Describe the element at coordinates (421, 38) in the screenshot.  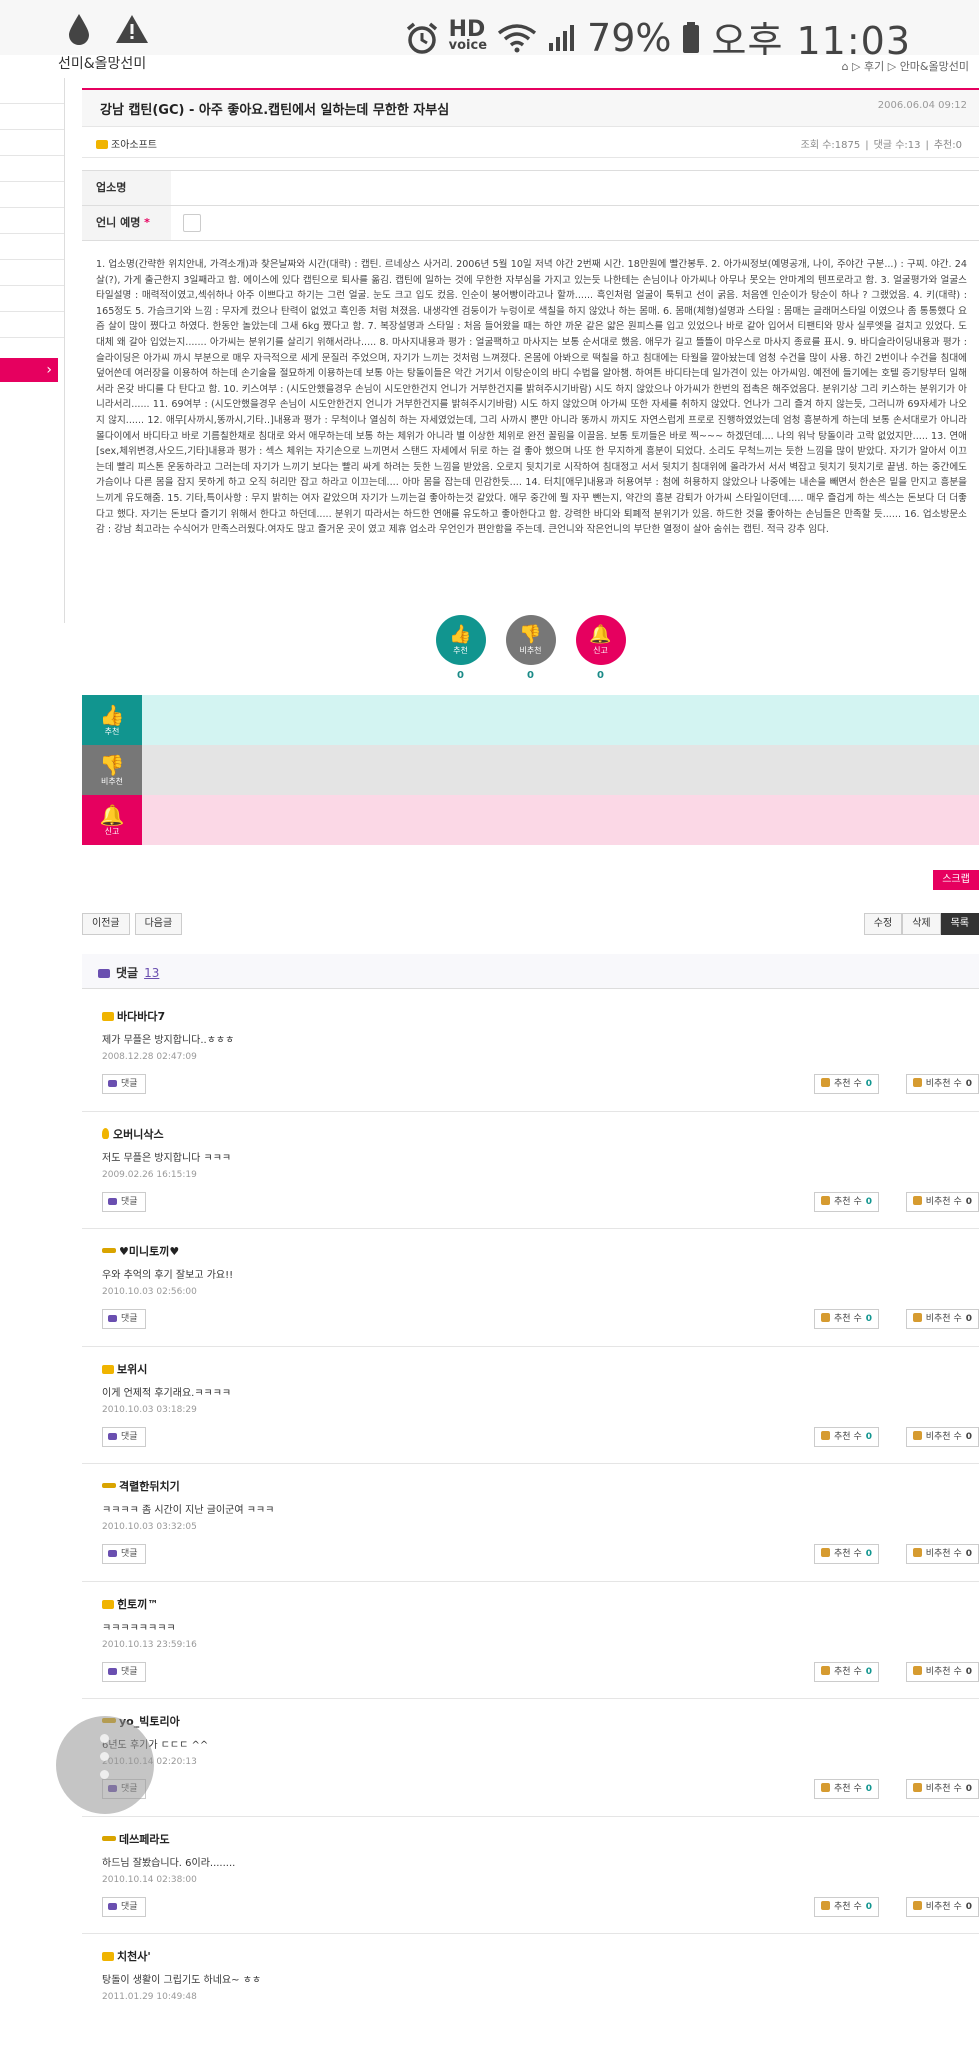
I see `alarm-icon` at that location.